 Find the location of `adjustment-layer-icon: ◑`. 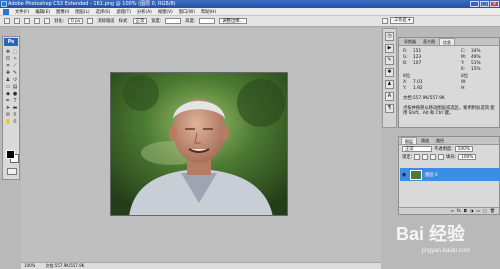

adjustment-layer-icon: ◑ is located at coordinates (472, 211).